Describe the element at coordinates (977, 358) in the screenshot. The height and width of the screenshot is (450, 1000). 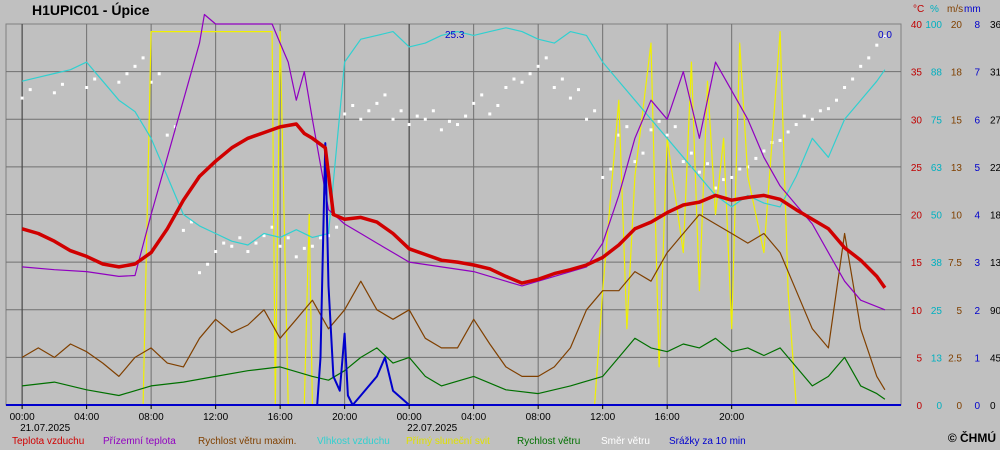
I see `axis-tick-label: 1` at that location.